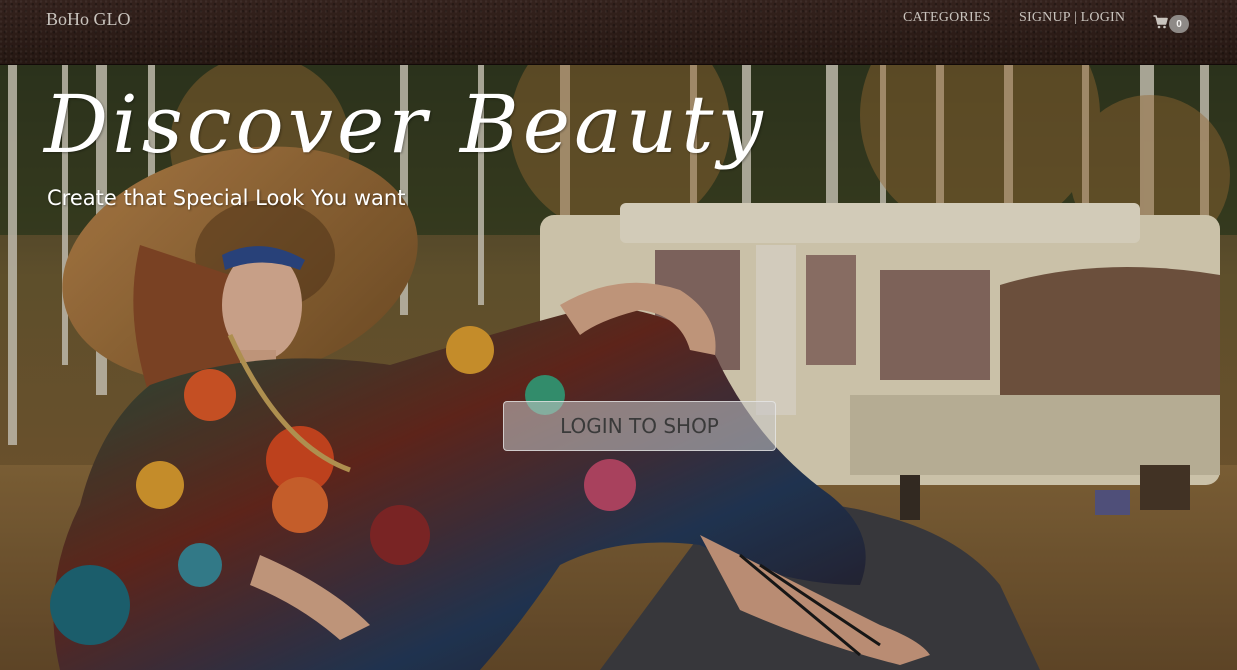 The image size is (1237, 670). What do you see at coordinates (1179, 24) in the screenshot?
I see `cart-count-badge: 0` at bounding box center [1179, 24].